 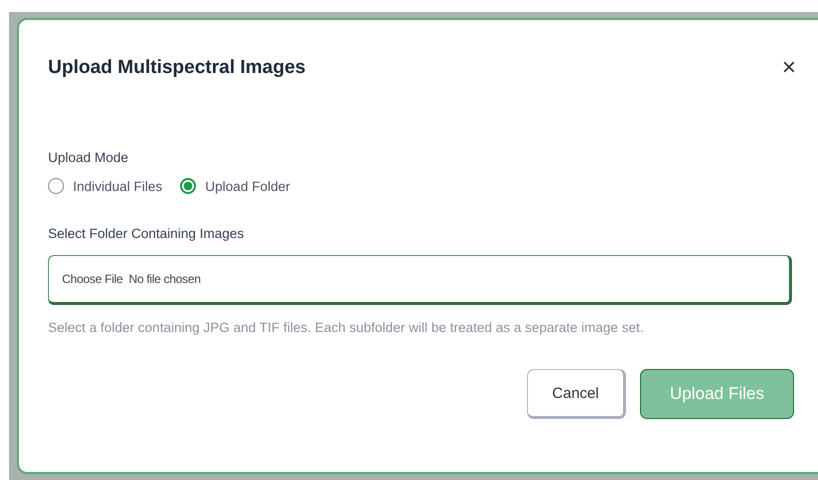 What do you see at coordinates (92, 279) in the screenshot?
I see `choose-file-button: Choose File` at bounding box center [92, 279].